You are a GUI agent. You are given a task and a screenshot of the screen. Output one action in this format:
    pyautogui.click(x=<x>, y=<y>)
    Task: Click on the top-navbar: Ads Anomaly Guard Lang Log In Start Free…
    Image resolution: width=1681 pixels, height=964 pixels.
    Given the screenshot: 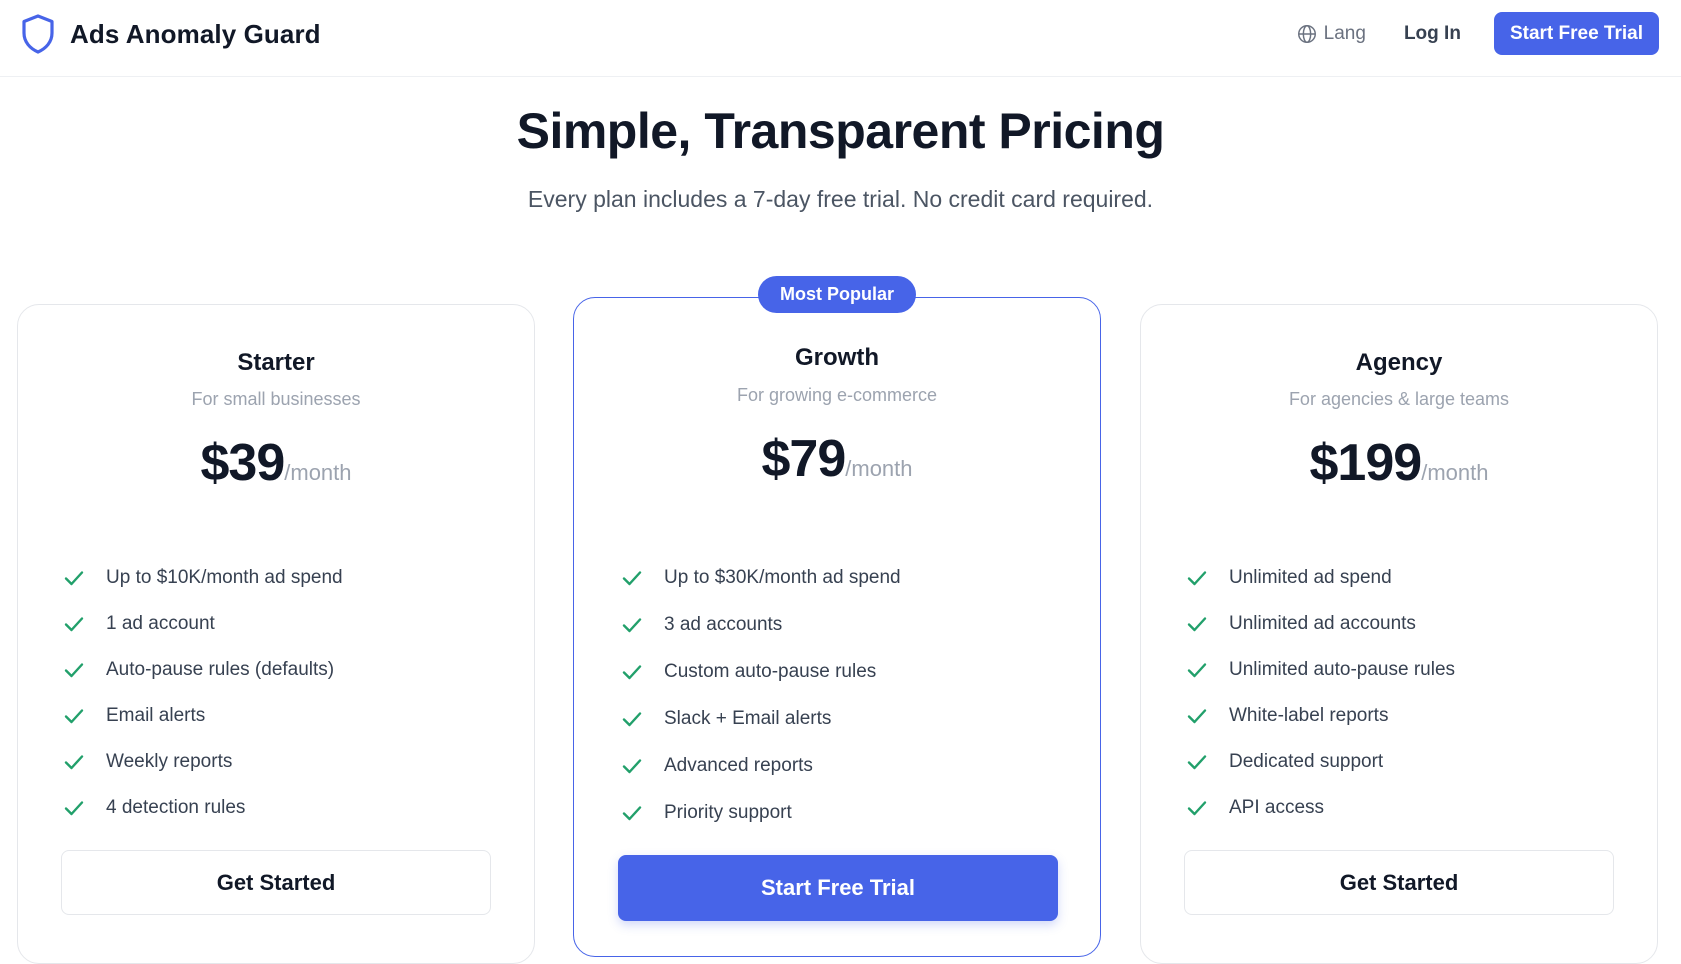 What is the action you would take?
    pyautogui.click(x=840, y=38)
    